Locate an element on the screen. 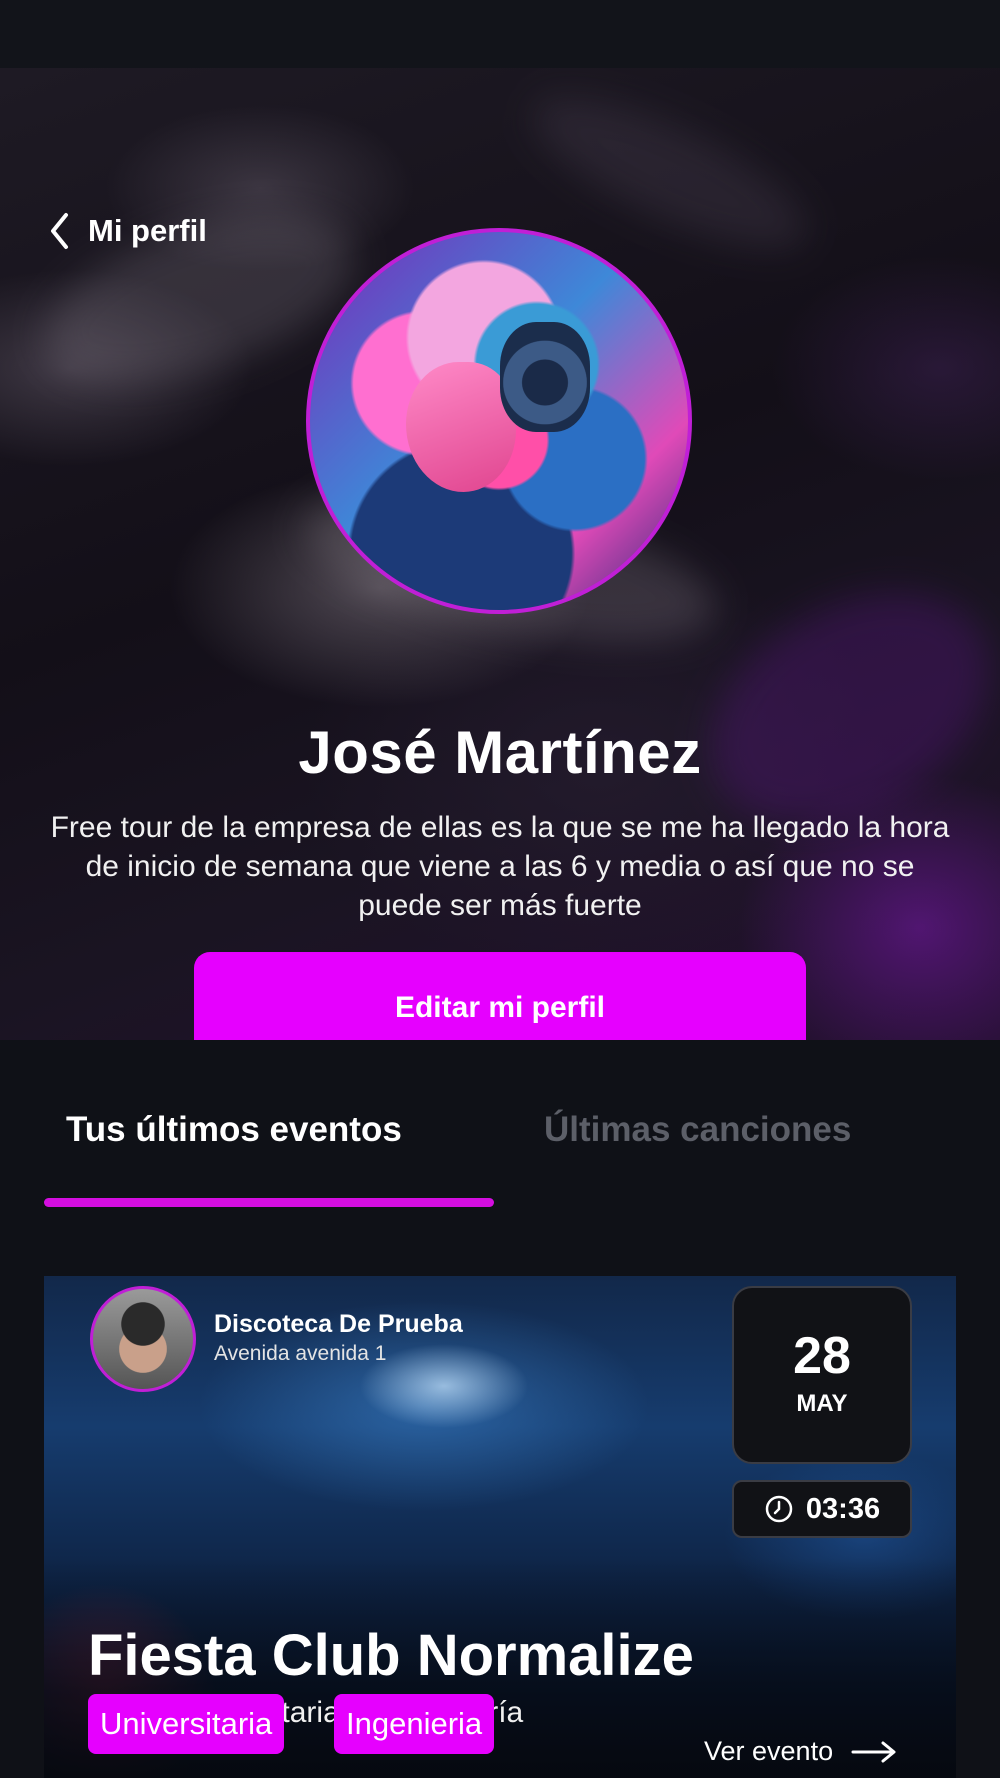 Image resolution: width=1000 pixels, height=1778 pixels. event-time-badge: 03:36 is located at coordinates (822, 1509).